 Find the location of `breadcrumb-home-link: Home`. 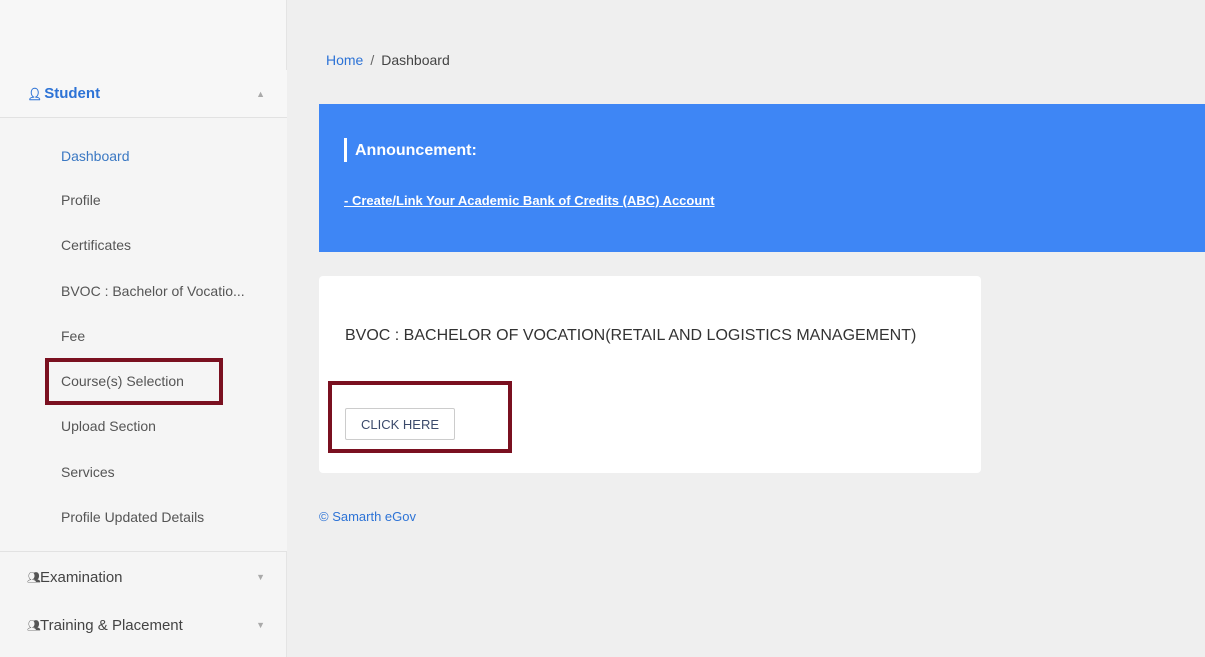

breadcrumb-home-link: Home is located at coordinates (344, 60).